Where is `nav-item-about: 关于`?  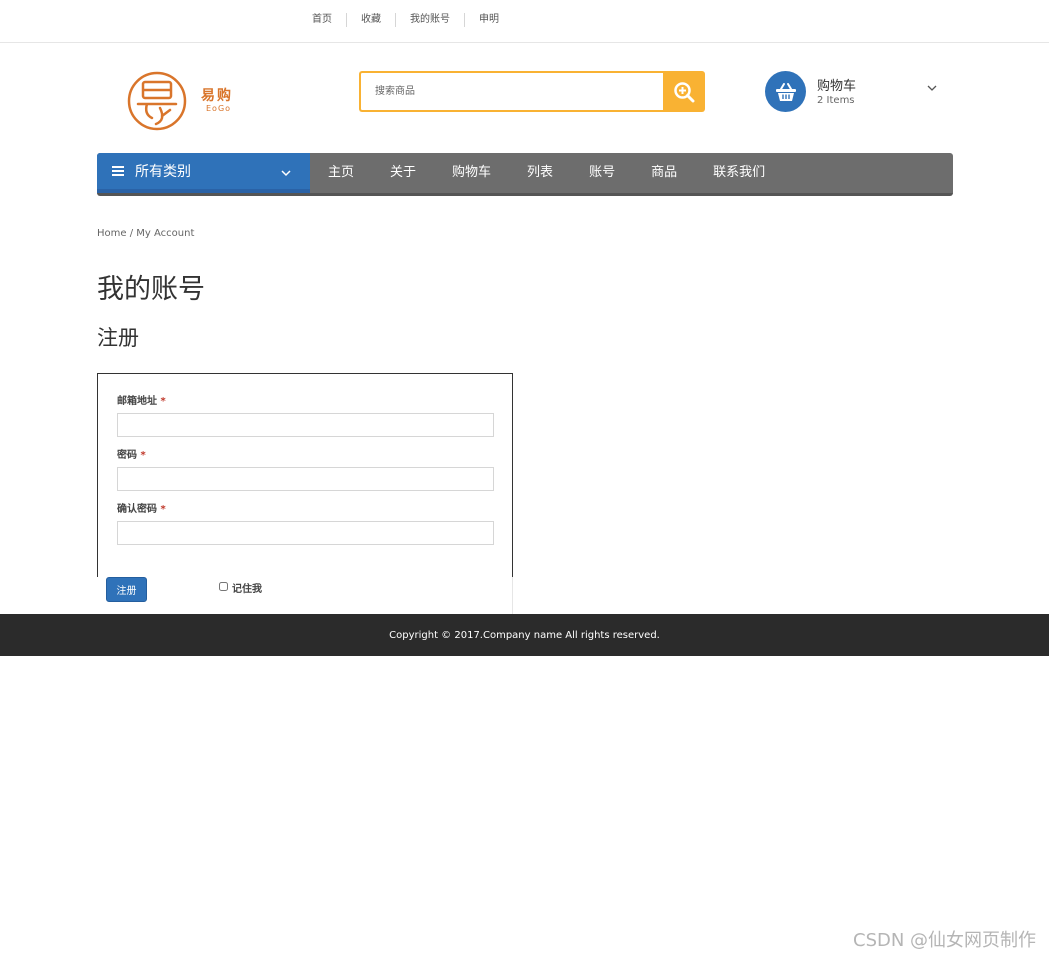
nav-item-about: 关于 is located at coordinates (403, 173).